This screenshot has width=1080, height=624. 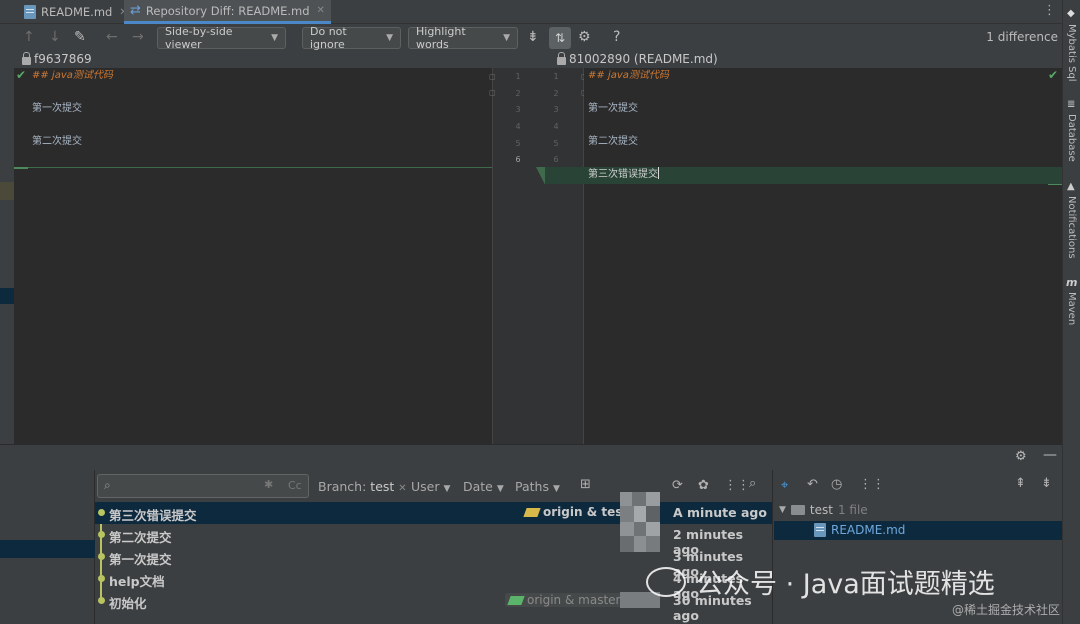 What do you see at coordinates (820, 581) in the screenshot?
I see `wechat-watermark: 公众号 · Java面试题精选` at bounding box center [820, 581].